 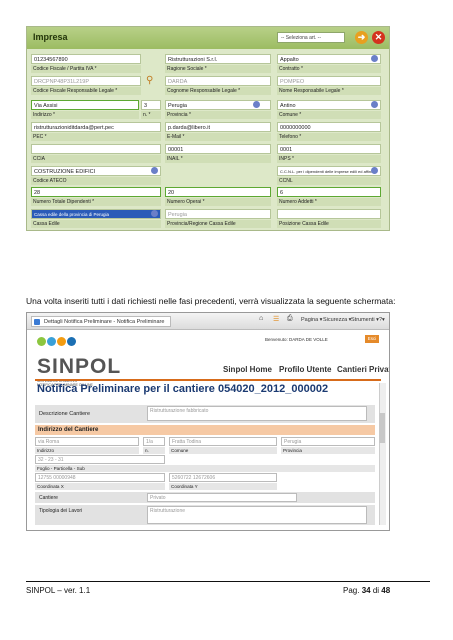 What do you see at coordinates (329, 59) in the screenshot?
I see `contratto-select: Appalto` at bounding box center [329, 59].